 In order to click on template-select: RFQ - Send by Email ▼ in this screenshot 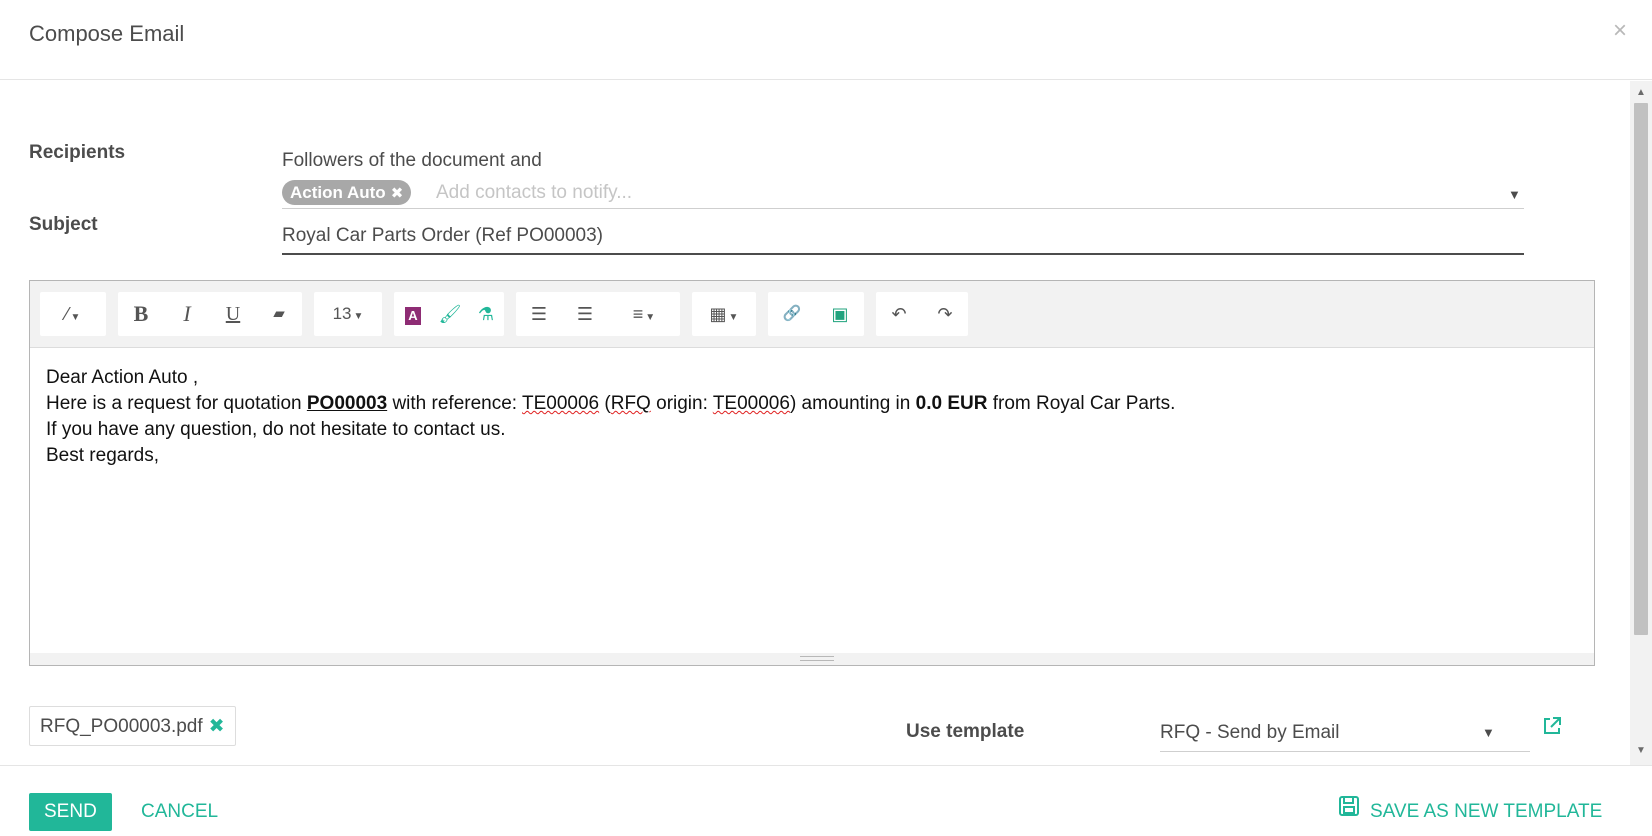, I will do `click(1345, 733)`.